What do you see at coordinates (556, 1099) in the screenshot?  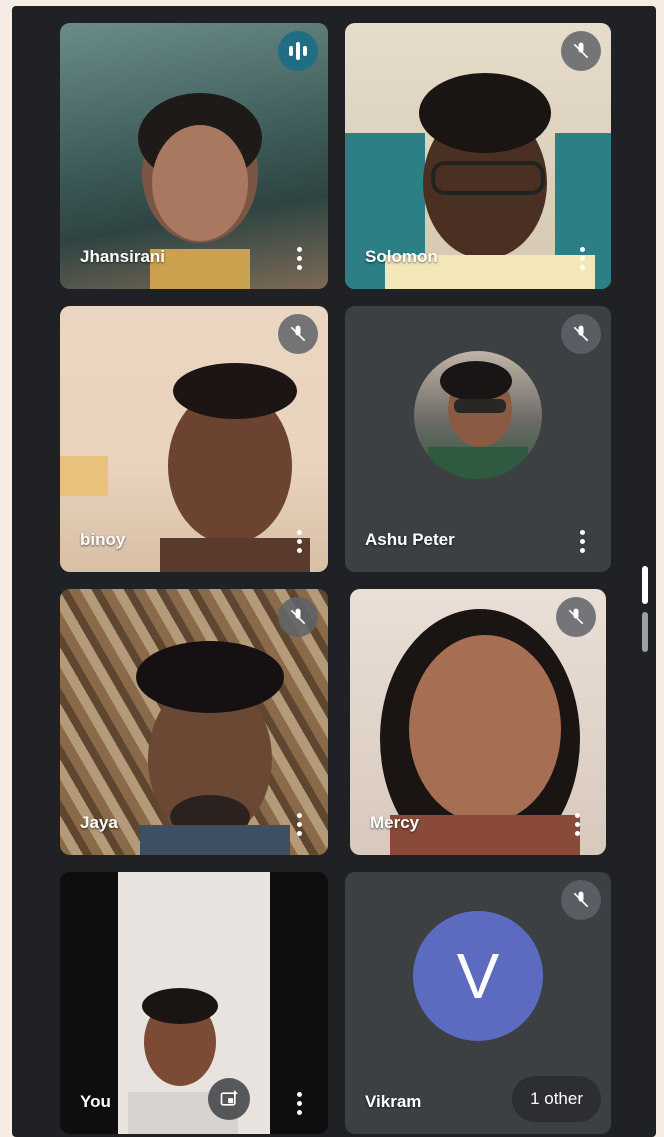 I see `others-button: 1 other` at bounding box center [556, 1099].